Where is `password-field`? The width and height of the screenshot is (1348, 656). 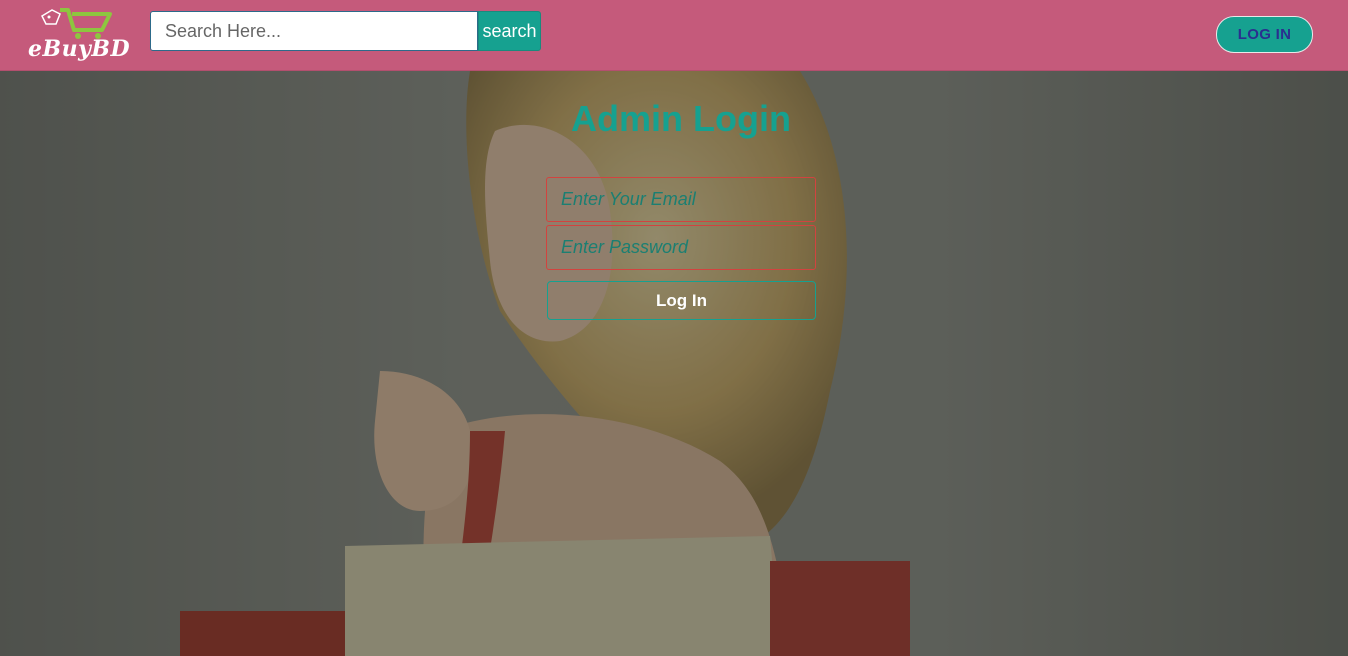
password-field is located at coordinates (681, 247).